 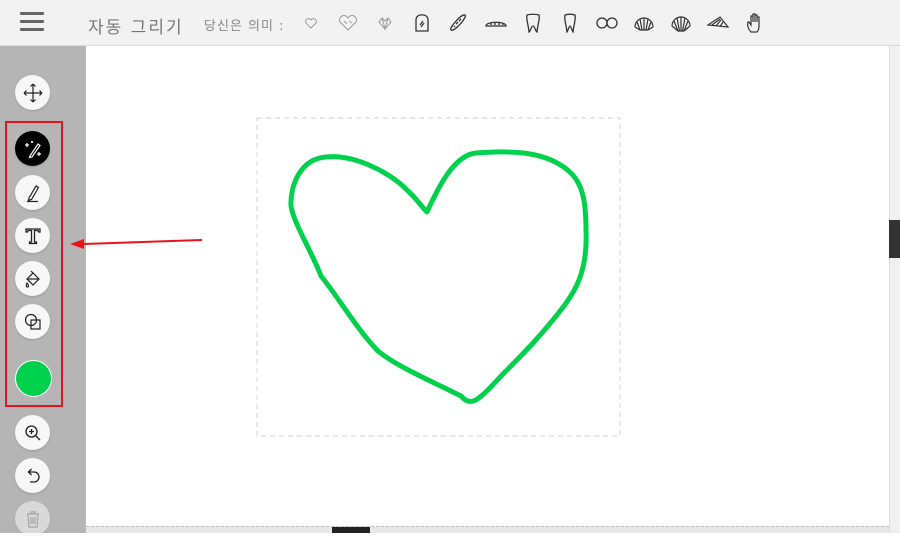 I want to click on vertical-scroll-thumb, so click(x=894, y=239).